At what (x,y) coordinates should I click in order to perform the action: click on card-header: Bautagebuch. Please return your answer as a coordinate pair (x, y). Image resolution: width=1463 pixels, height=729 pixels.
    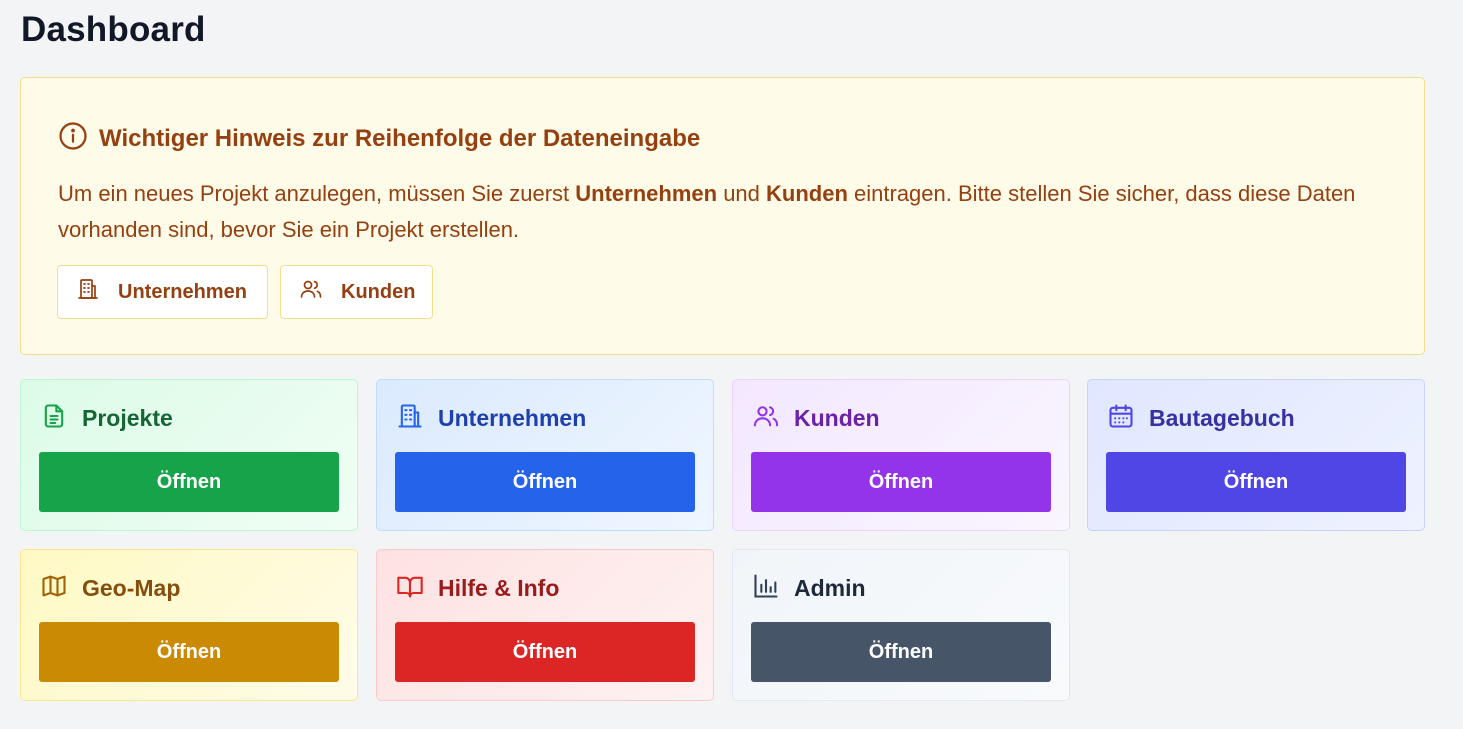
    Looking at the image, I should click on (1201, 418).